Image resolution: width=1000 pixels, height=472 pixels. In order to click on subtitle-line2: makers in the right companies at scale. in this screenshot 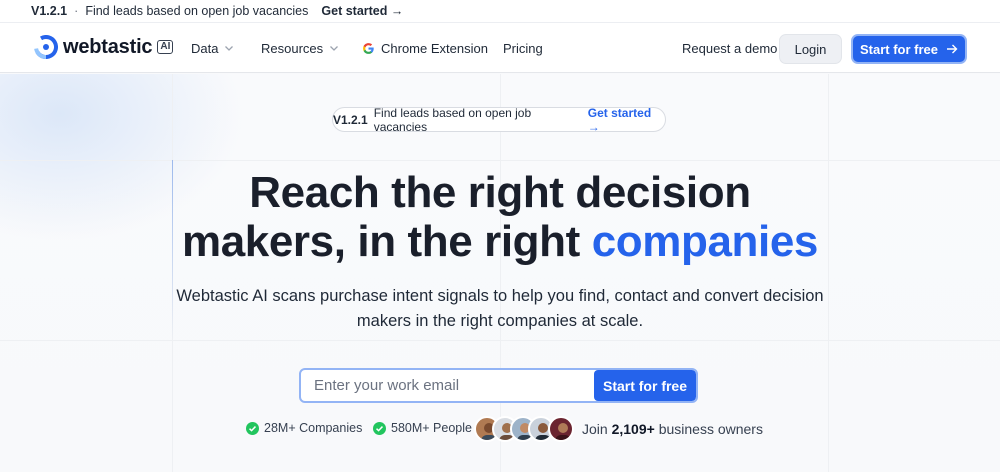, I will do `click(500, 321)`.